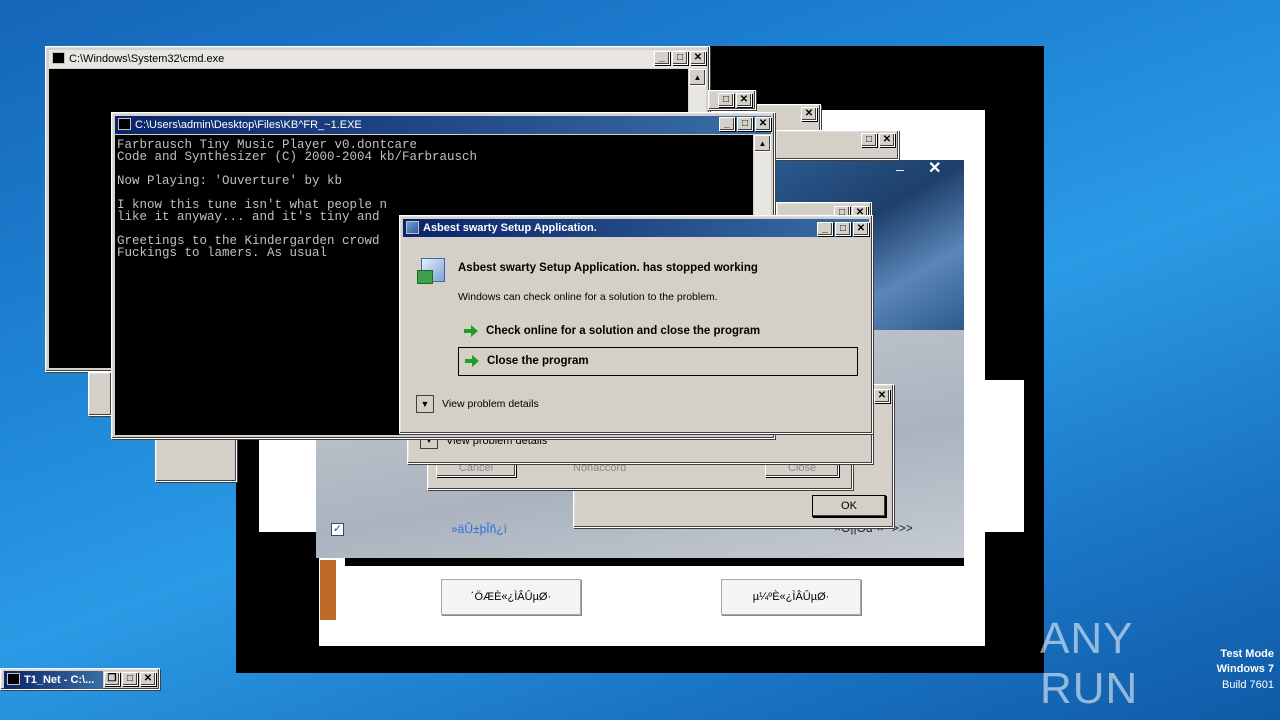 This screenshot has height=720, width=1280. Describe the element at coordinates (1247, 654) in the screenshot. I see `test-mode-label: Test Mode` at that location.